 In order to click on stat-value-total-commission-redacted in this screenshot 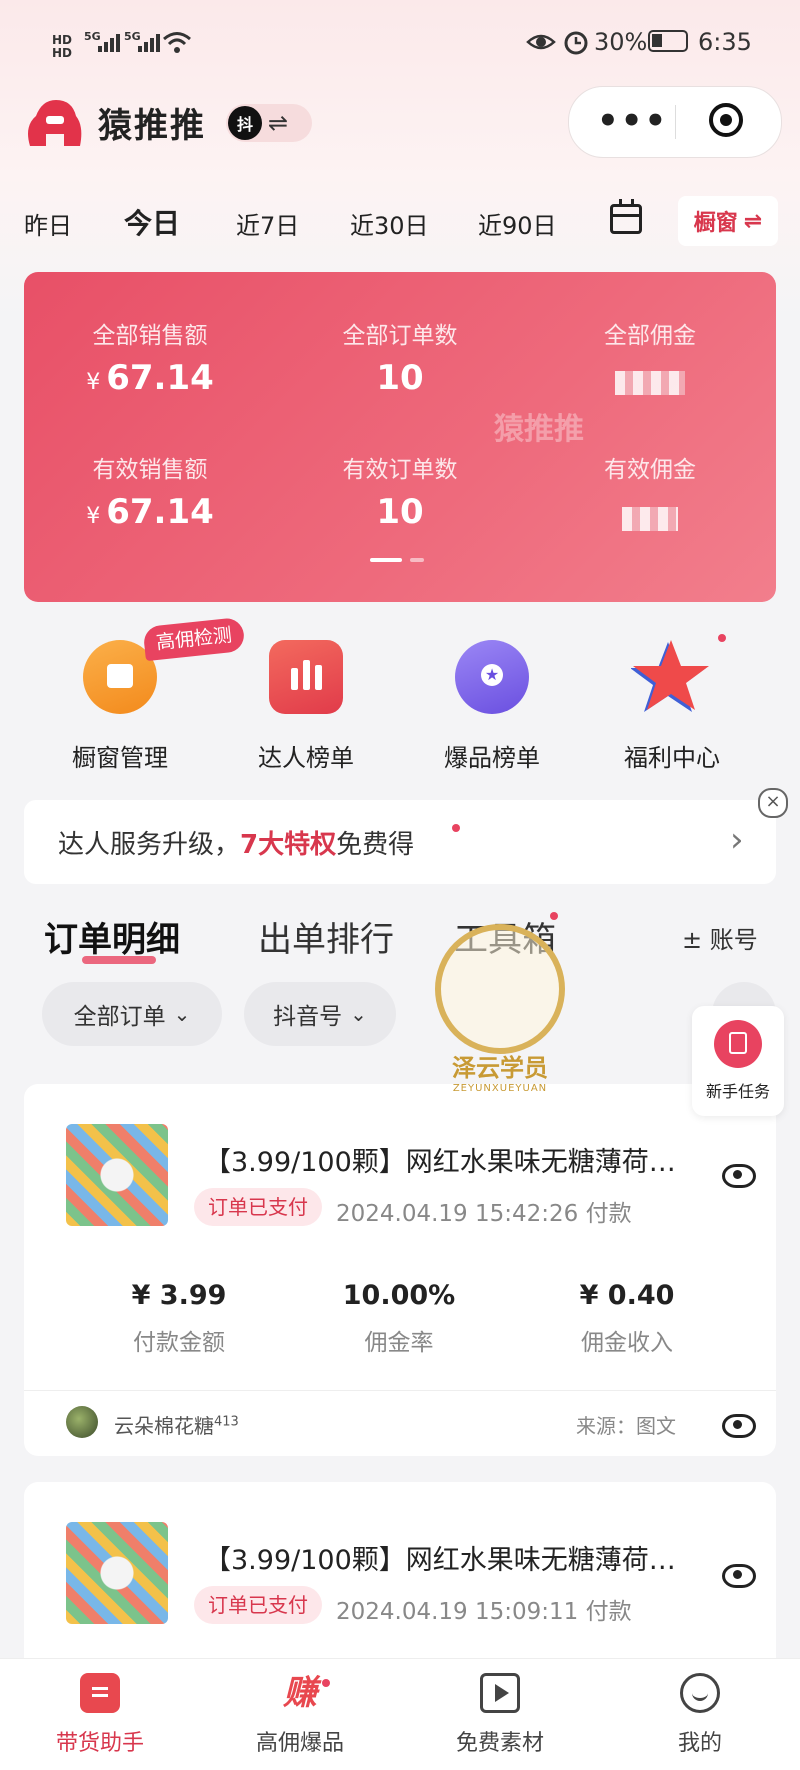, I will do `click(650, 384)`.